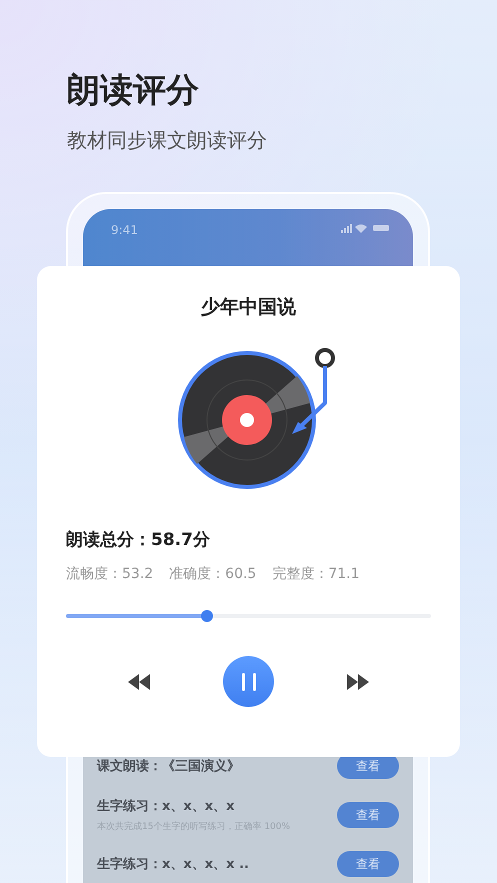 The width and height of the screenshot is (497, 883). I want to click on pause-icon, so click(249, 681).